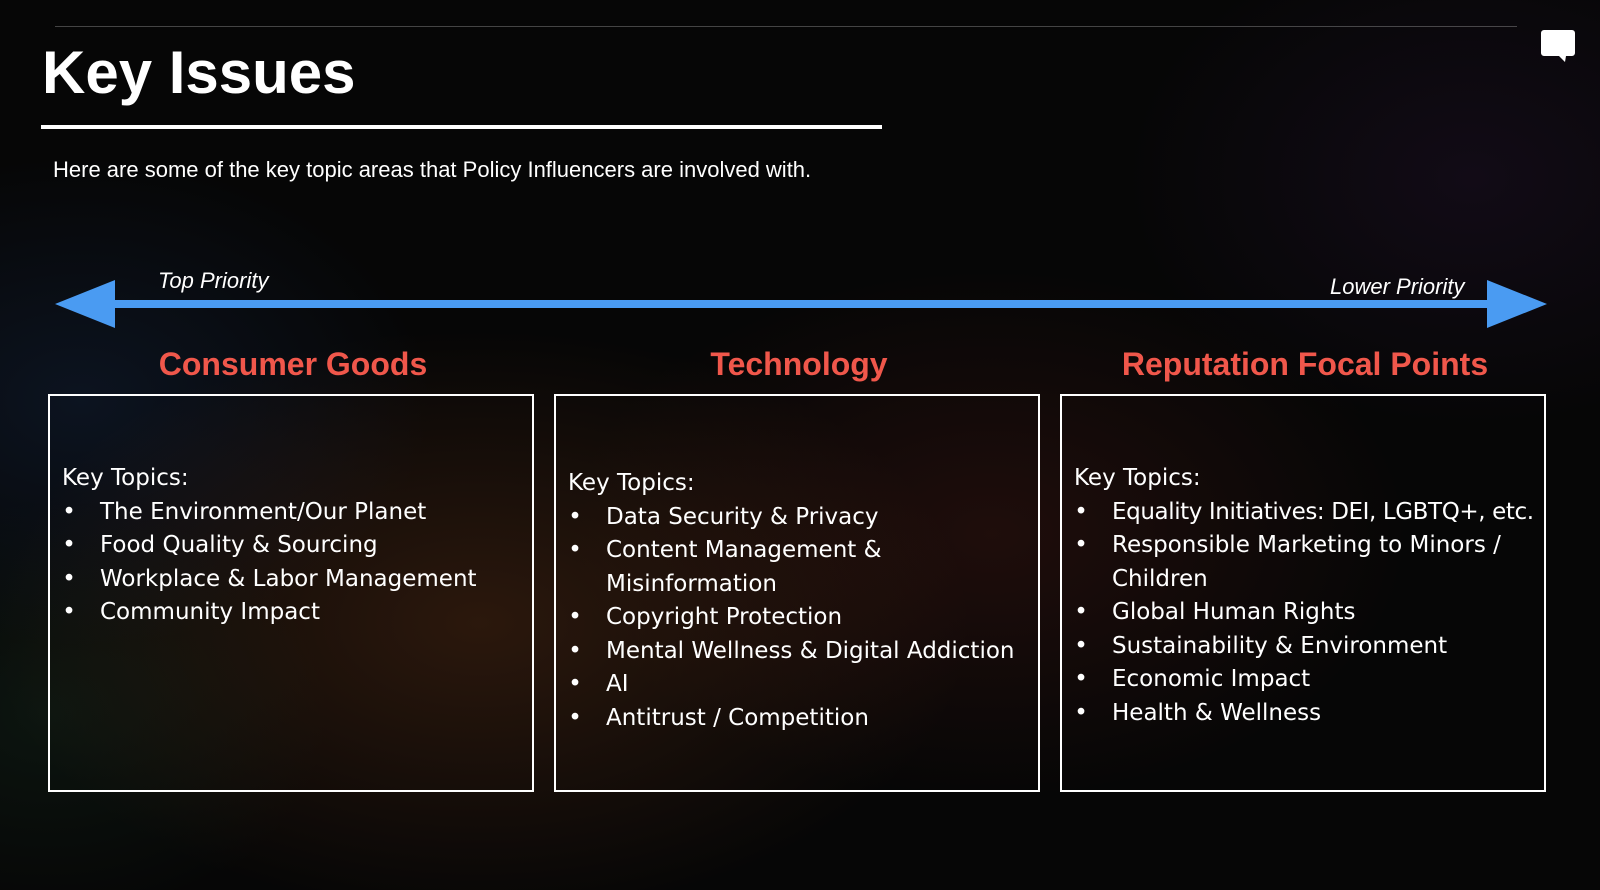 This screenshot has width=1600, height=890. I want to click on list-item: • Global Human Rights, so click(1305, 613).